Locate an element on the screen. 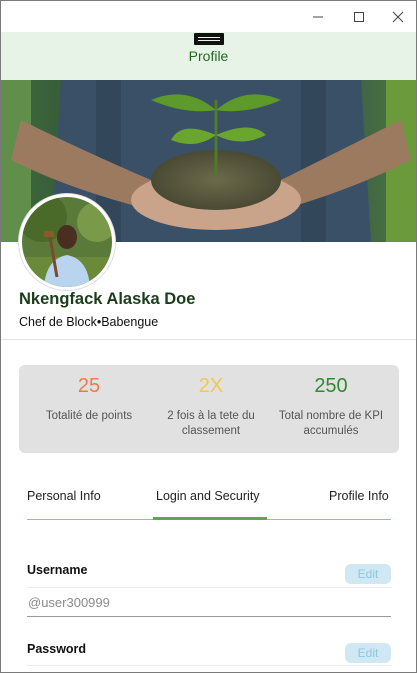 This screenshot has height=673, width=417. stat-ranking-label: 2 fois à la tete du classement is located at coordinates (211, 423).